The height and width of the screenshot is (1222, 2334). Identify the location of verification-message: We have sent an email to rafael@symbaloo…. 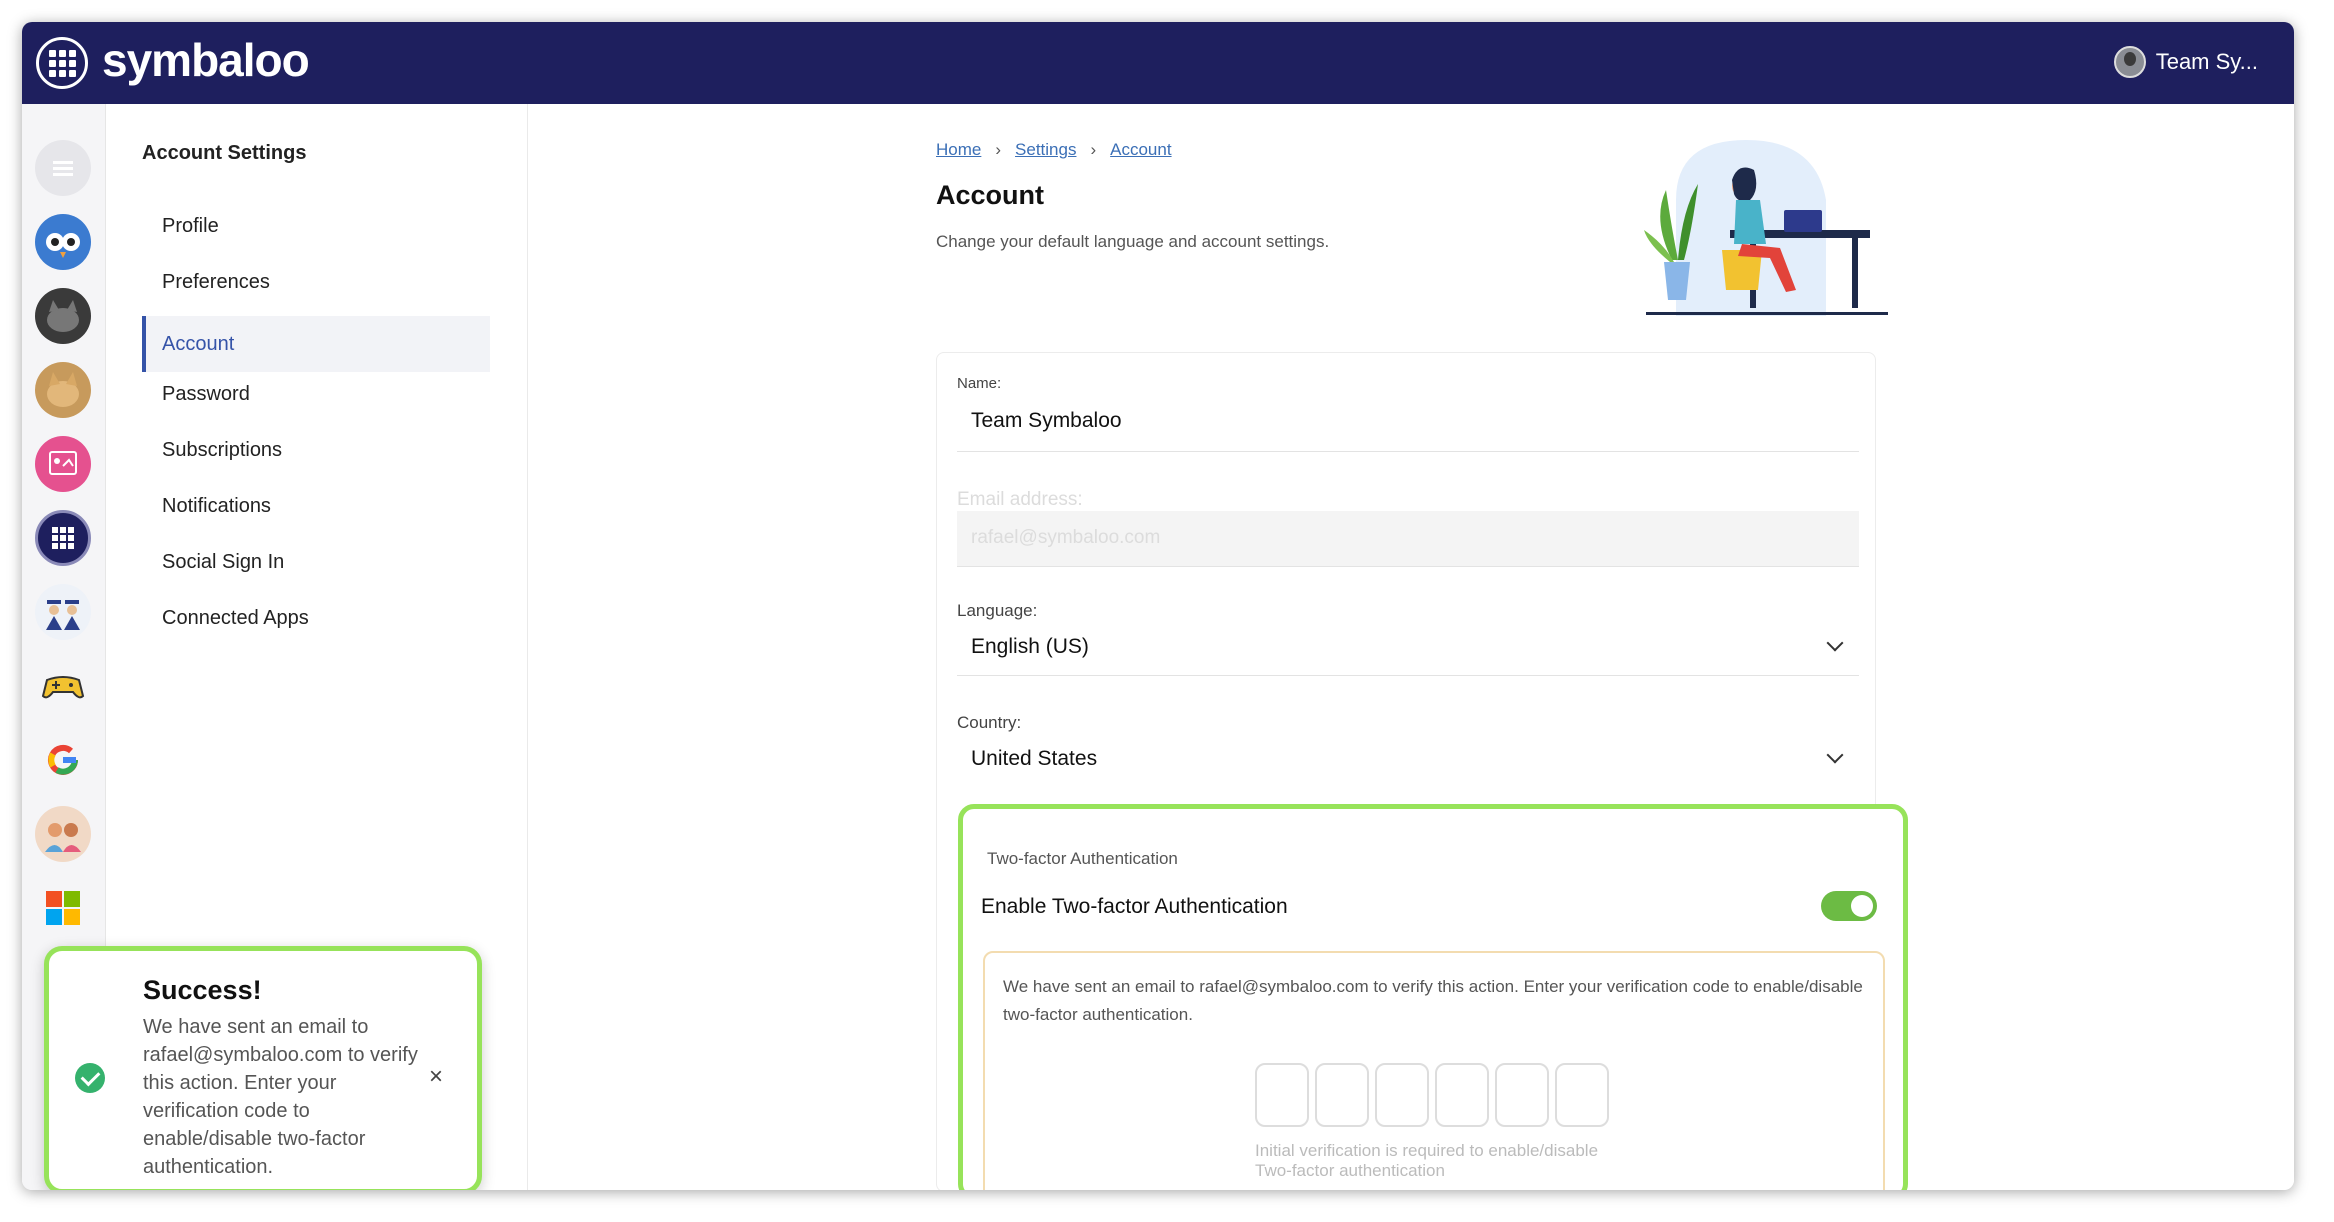
(1433, 1000).